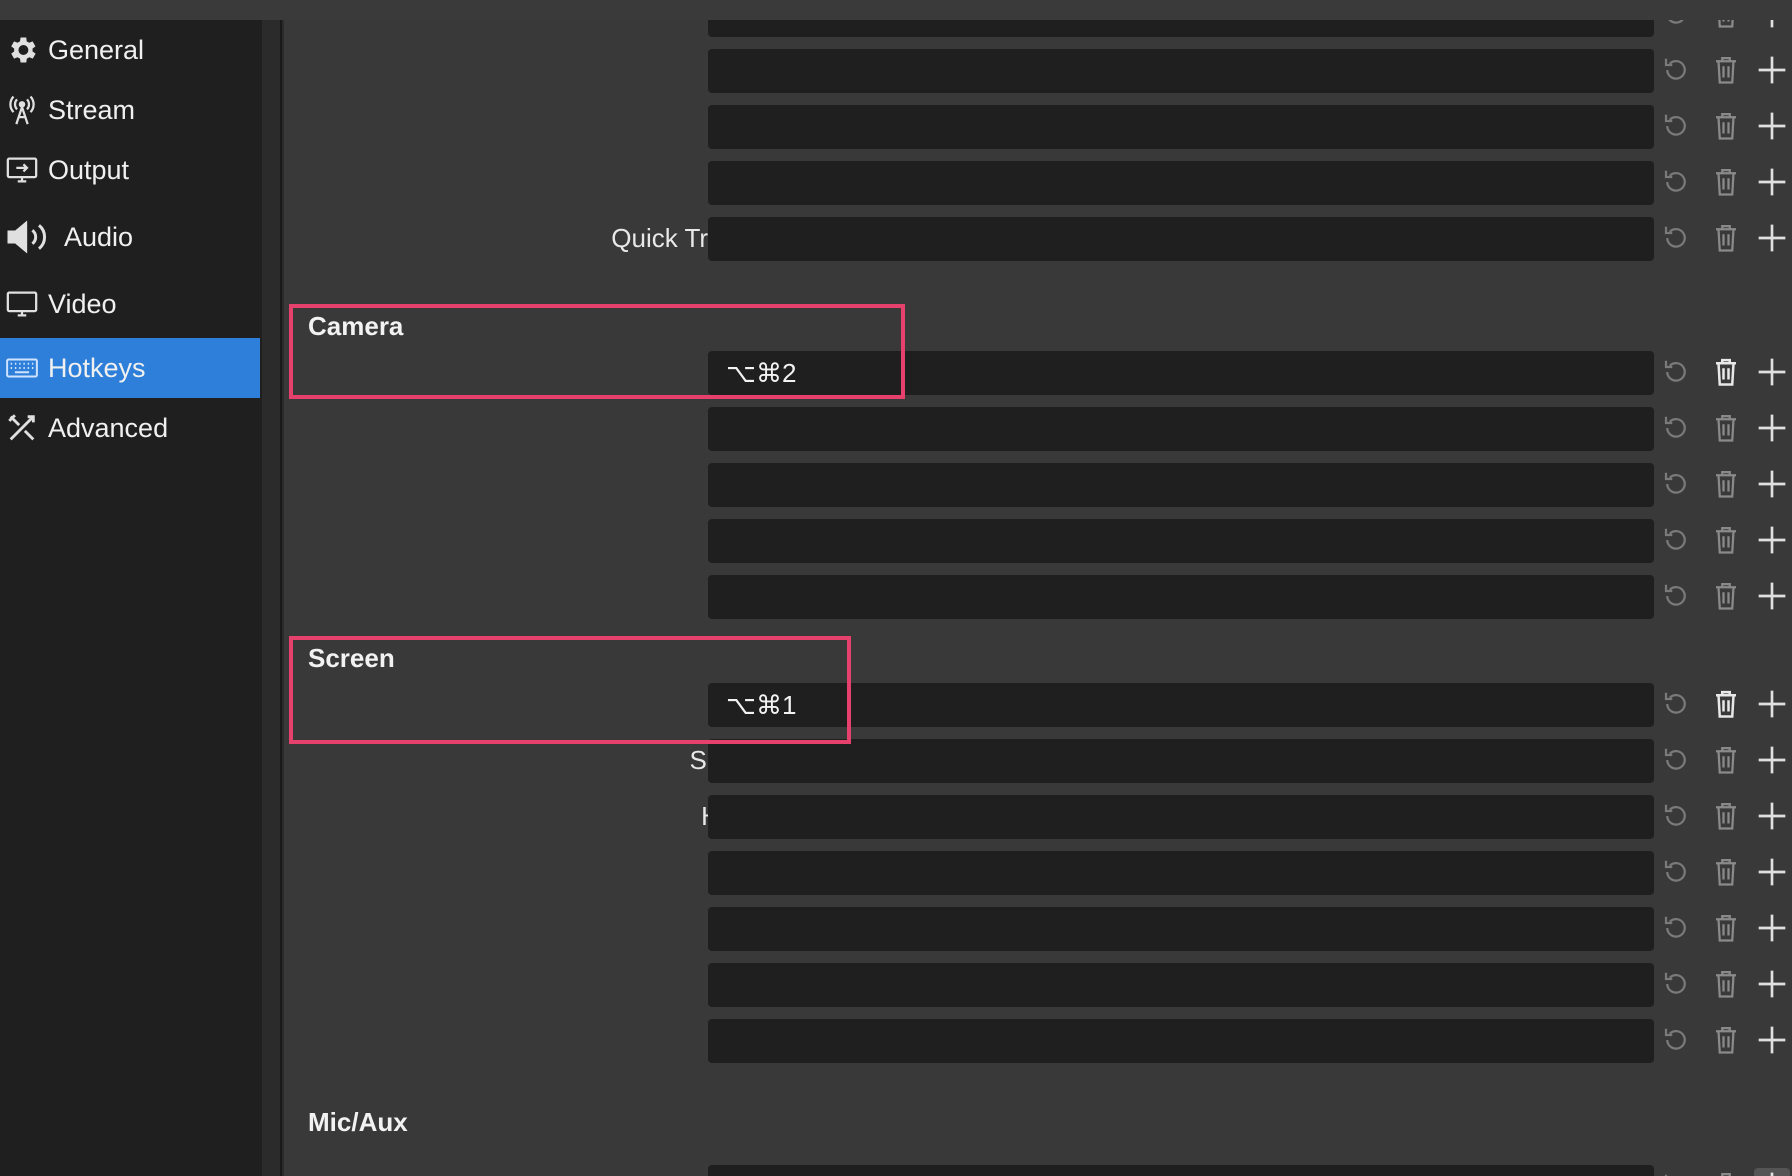 This screenshot has height=1176, width=1792. I want to click on sidebar-item-output: Output, so click(130, 170).